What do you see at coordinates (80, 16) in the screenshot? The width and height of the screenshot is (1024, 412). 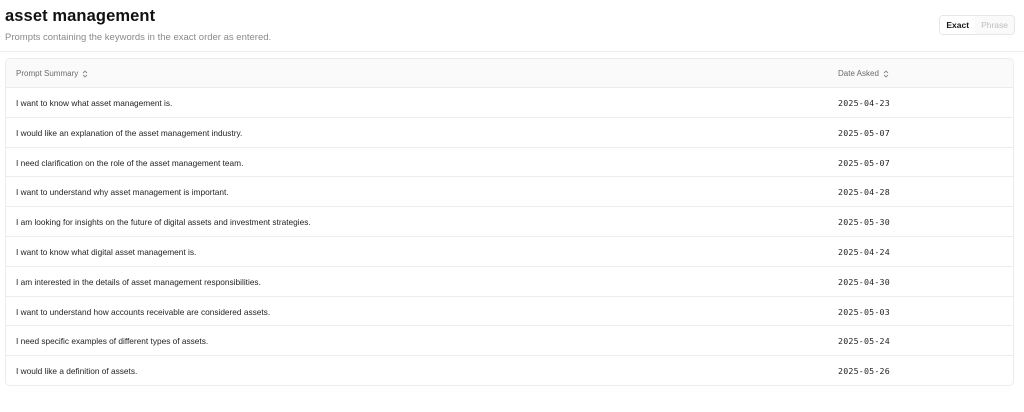 I see `page-title: asset management` at bounding box center [80, 16].